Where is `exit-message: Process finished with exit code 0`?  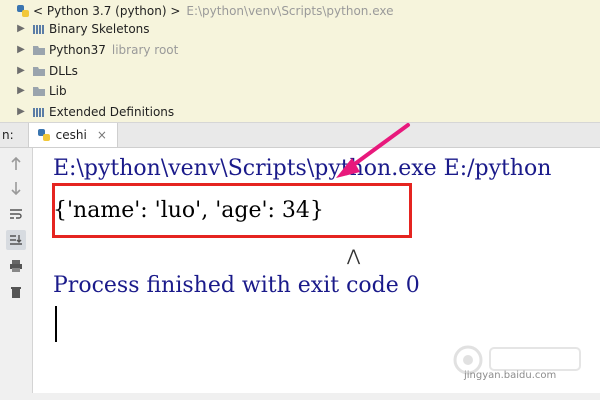
exit-message: Process finished with exit code 0 is located at coordinates (236, 285).